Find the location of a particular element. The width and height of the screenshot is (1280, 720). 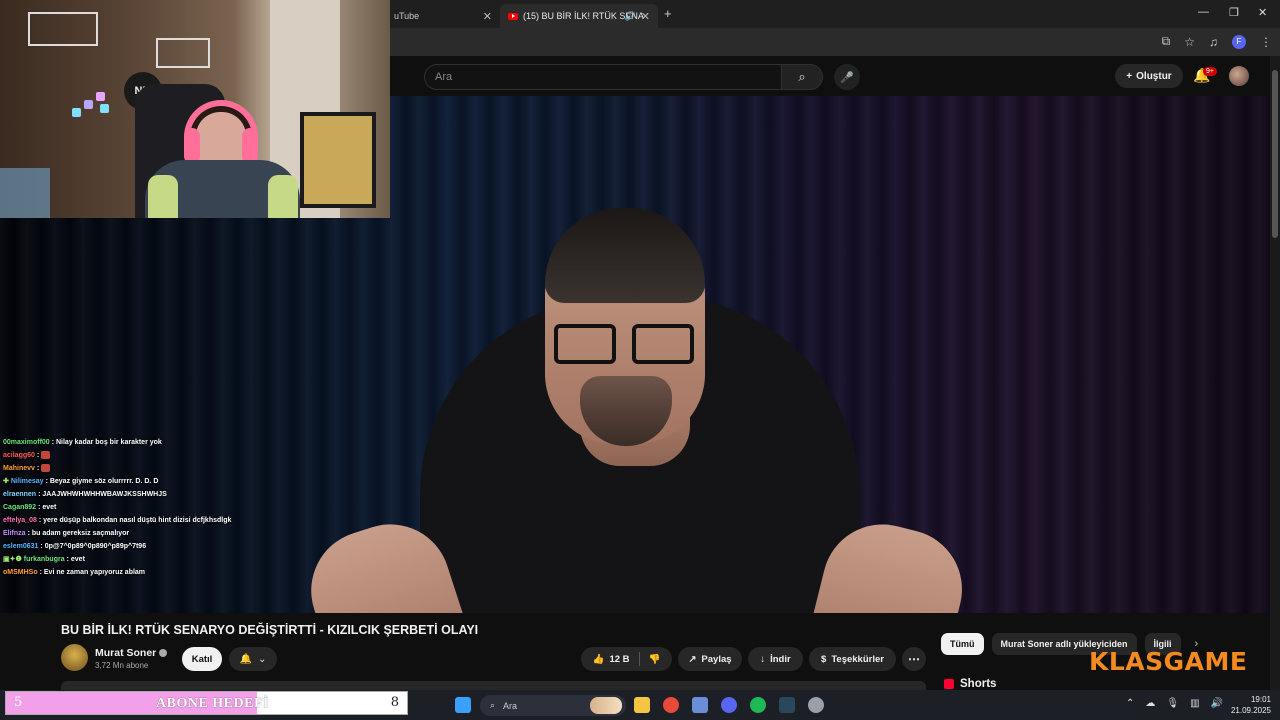

tab-youtube: uTube ✕ is located at coordinates (443, 16).